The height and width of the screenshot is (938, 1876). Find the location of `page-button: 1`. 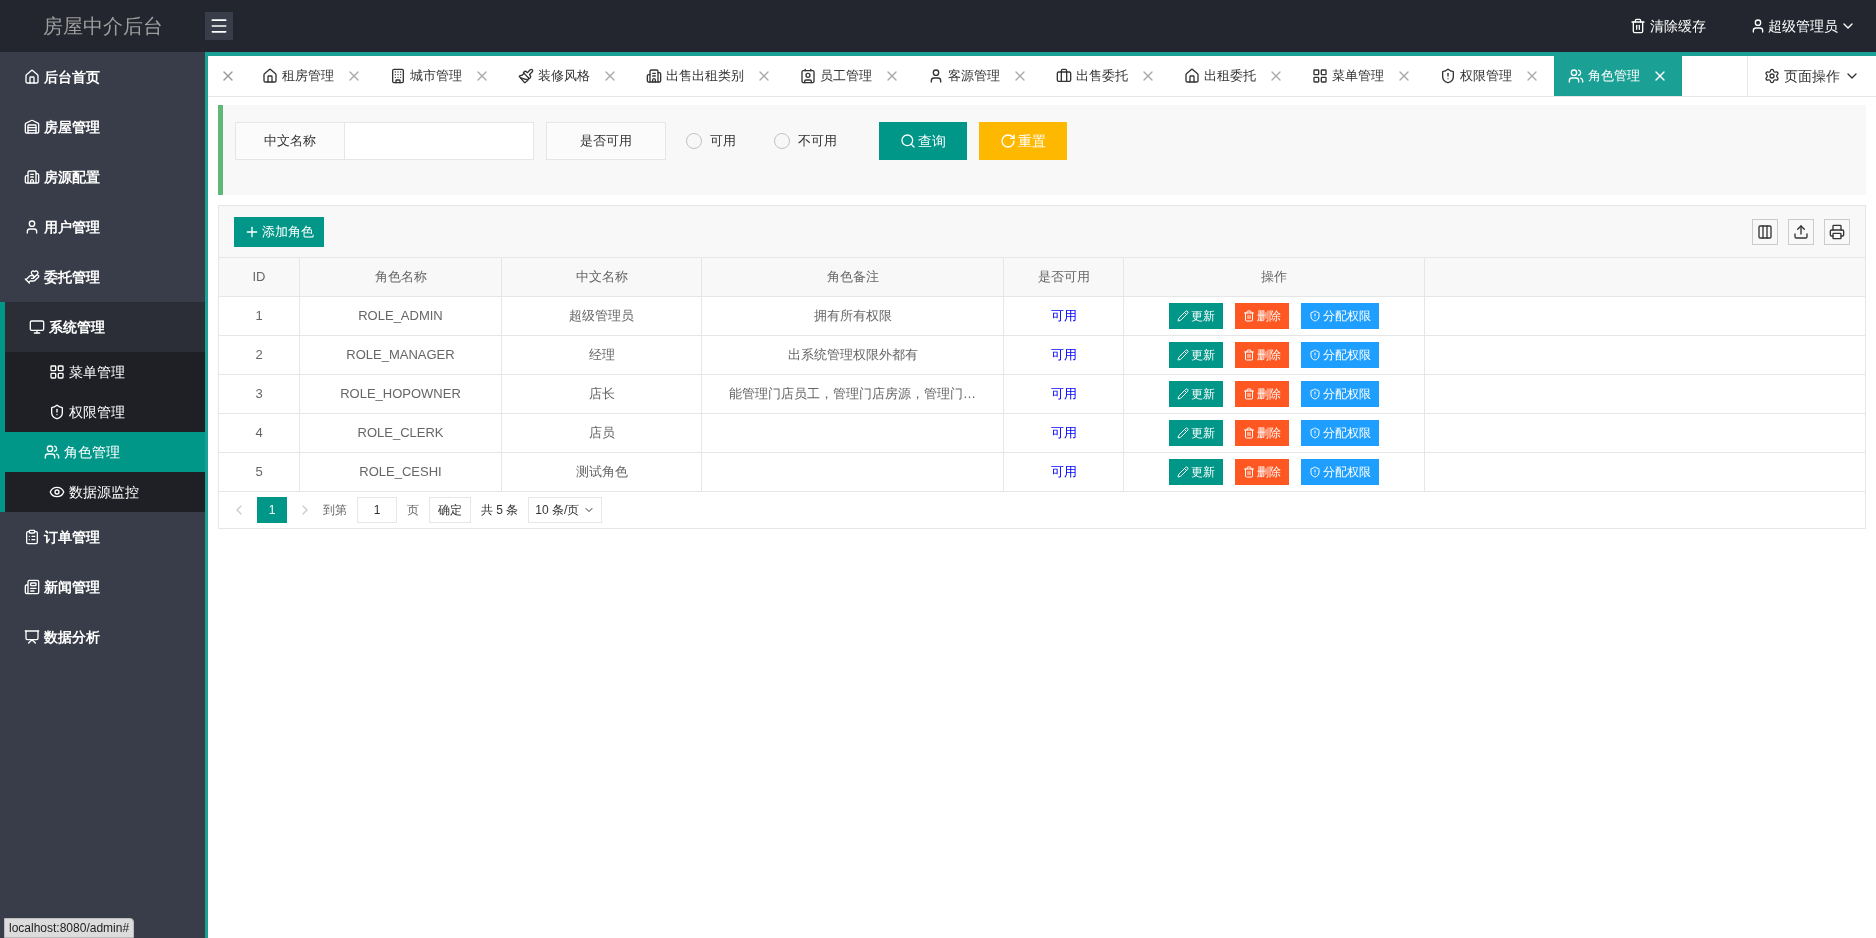

page-button: 1 is located at coordinates (272, 510).